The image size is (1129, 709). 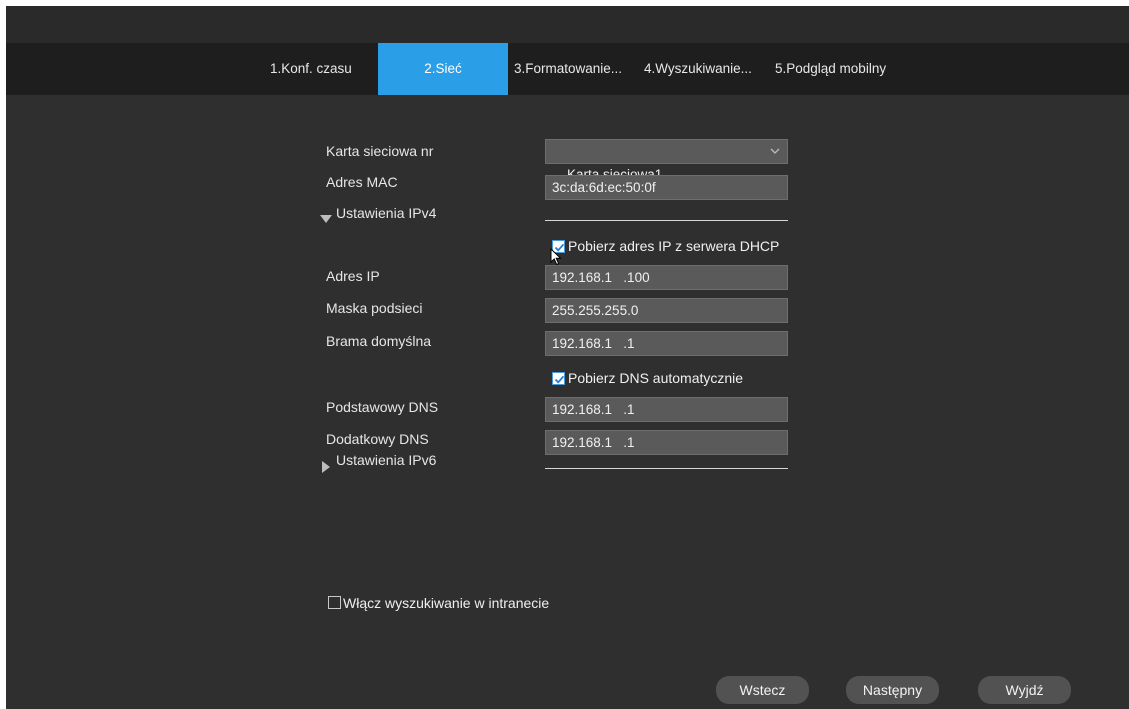 I want to click on tab-time-config: 1.Konf. czasu, so click(x=311, y=69).